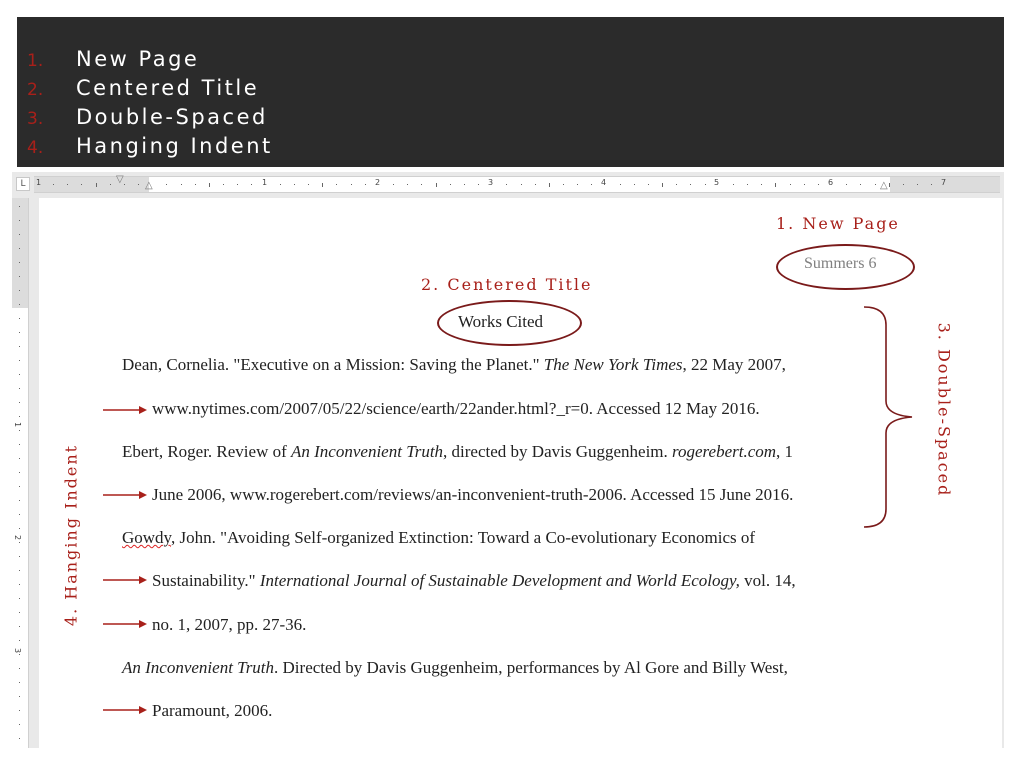 The height and width of the screenshot is (768, 1024). I want to click on double-spaced-brace, so click(888, 417).